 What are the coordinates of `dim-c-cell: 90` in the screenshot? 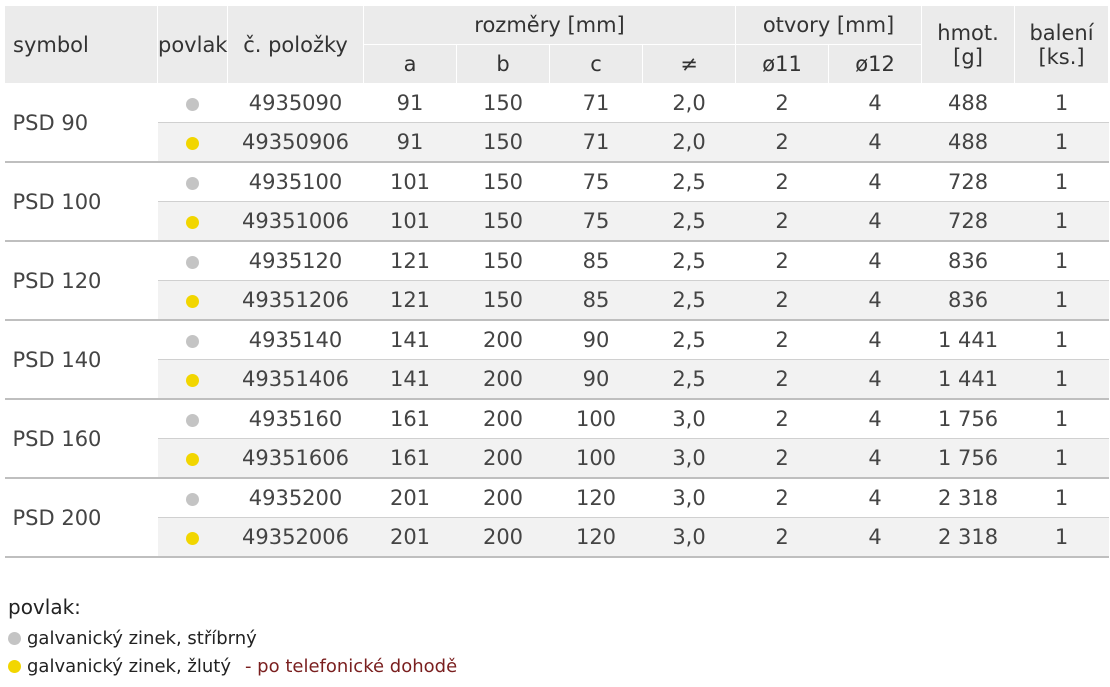 It's located at (596, 340).